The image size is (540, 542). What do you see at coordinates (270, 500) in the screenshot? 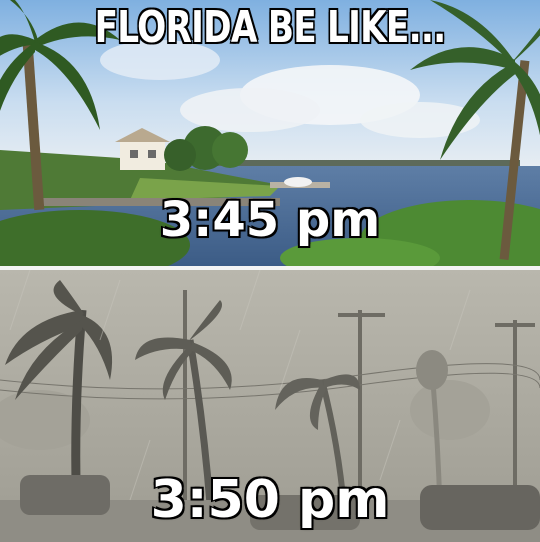
I see `after-time-caption: 3:50 pm` at bounding box center [270, 500].